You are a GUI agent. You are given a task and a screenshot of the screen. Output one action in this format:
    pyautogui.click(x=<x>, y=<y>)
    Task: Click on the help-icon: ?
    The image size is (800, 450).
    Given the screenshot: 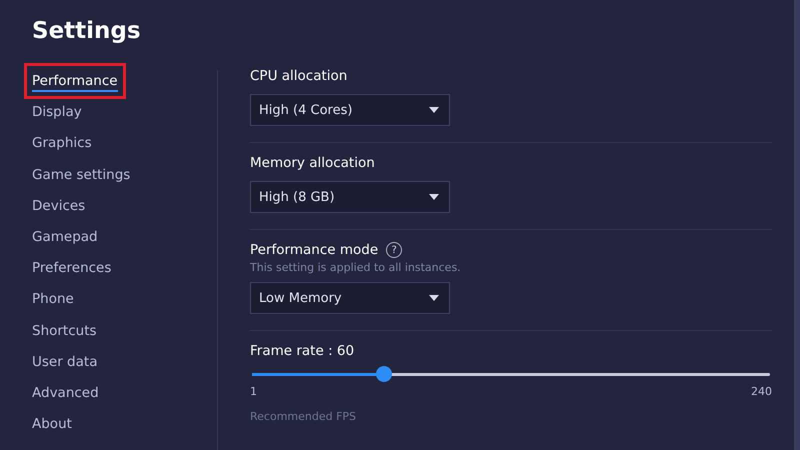 What is the action you would take?
    pyautogui.click(x=394, y=250)
    